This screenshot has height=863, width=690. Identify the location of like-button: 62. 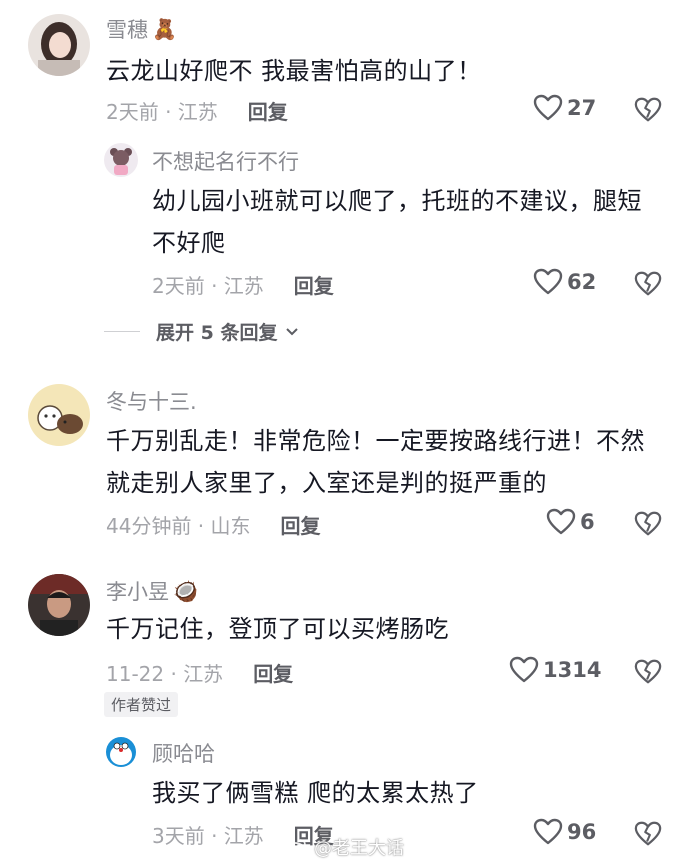
(564, 282).